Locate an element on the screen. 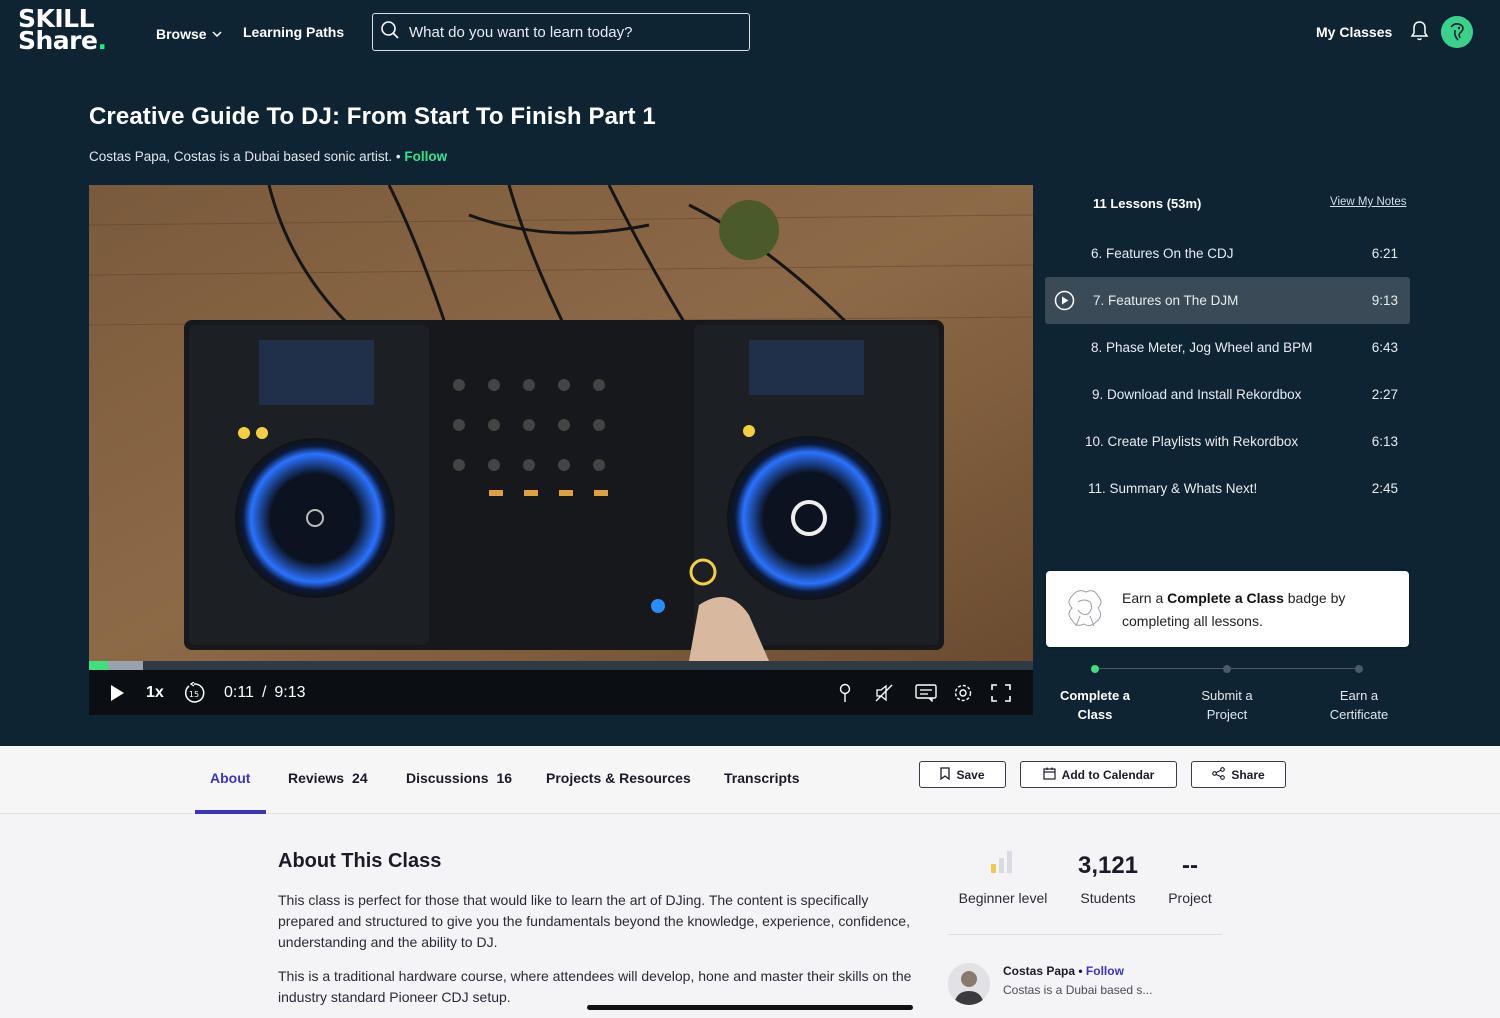  playback-speed-button: 1x is located at coordinates (155, 692).